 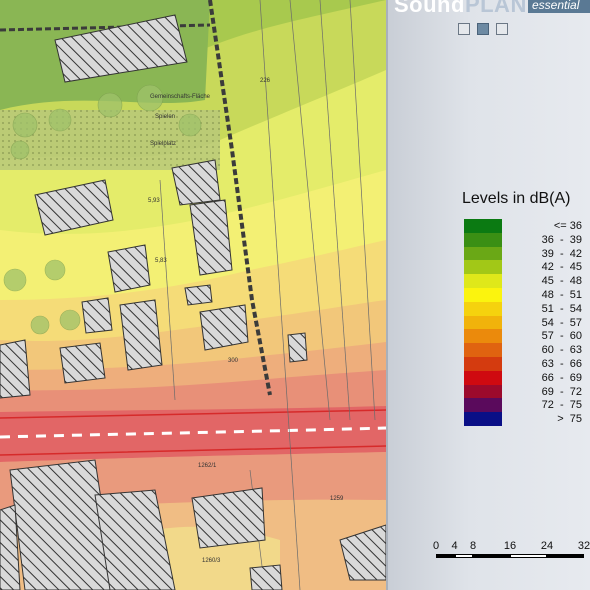 What do you see at coordinates (511, 560) in the screenshot?
I see `scale-bar: 0 4 8 16 24 32` at bounding box center [511, 560].